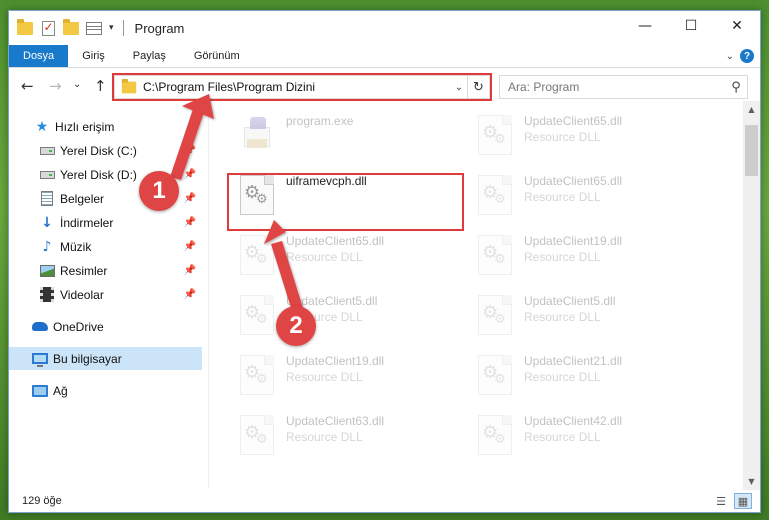 The height and width of the screenshot is (520, 769). What do you see at coordinates (751, 481) in the screenshot?
I see `scroll-down-arrow-icon: ▼` at bounding box center [751, 481].